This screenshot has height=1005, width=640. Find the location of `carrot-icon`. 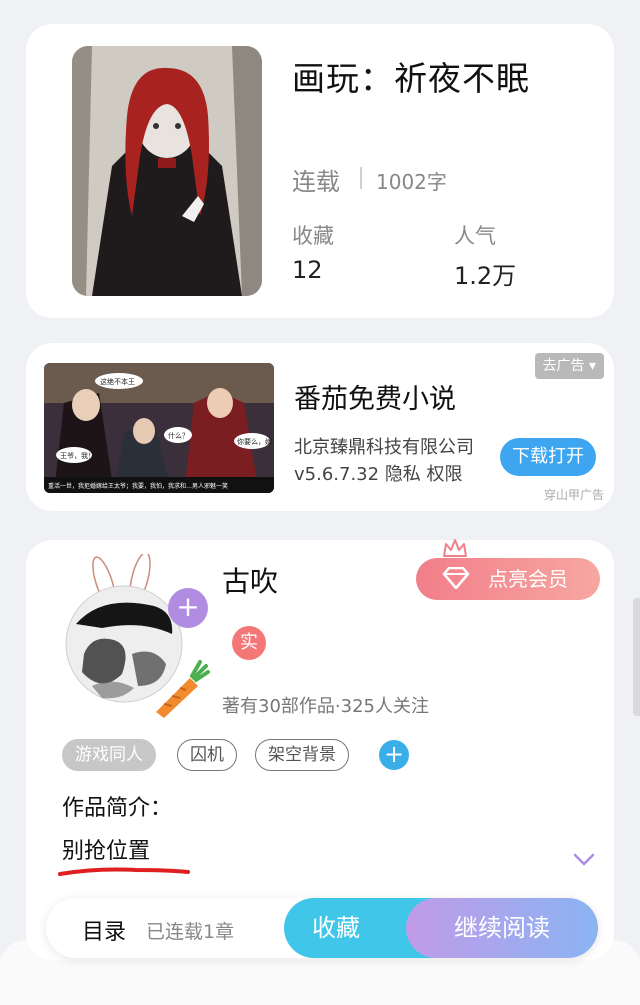

carrot-icon is located at coordinates (183, 689).